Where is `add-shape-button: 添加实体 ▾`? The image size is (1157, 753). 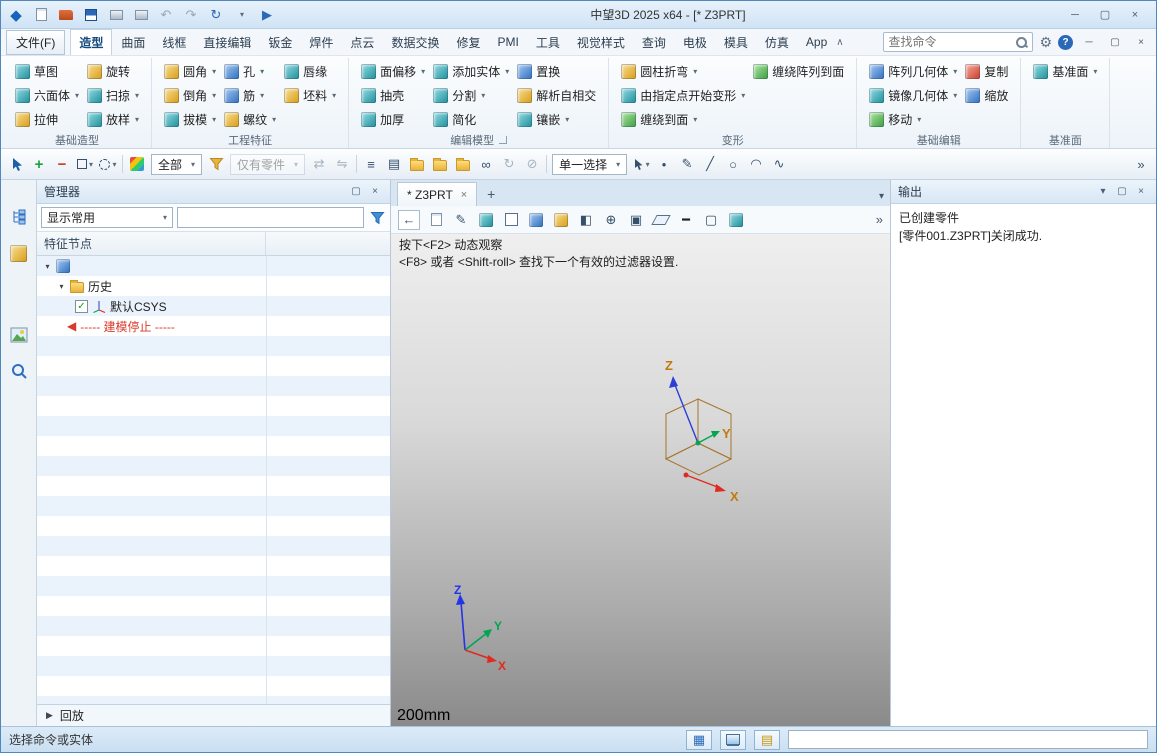 add-shape-button: 添加实体 ▾ is located at coordinates (471, 71).